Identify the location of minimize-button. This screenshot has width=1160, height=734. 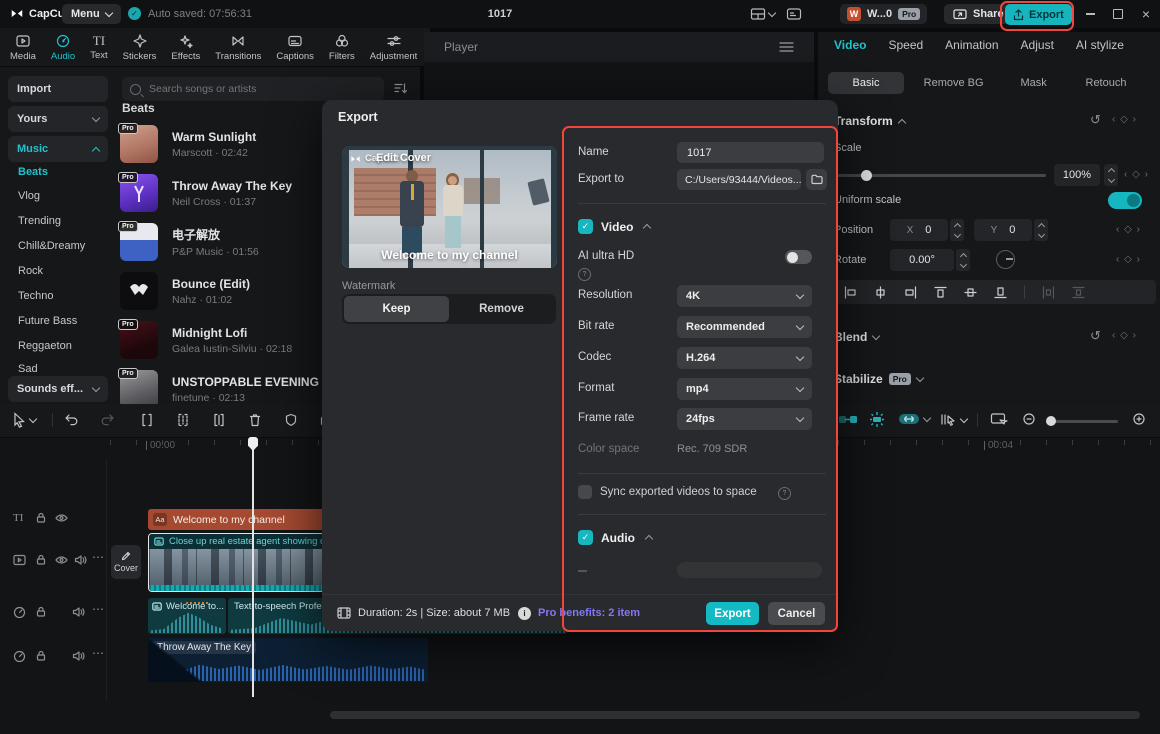
(1090, 14).